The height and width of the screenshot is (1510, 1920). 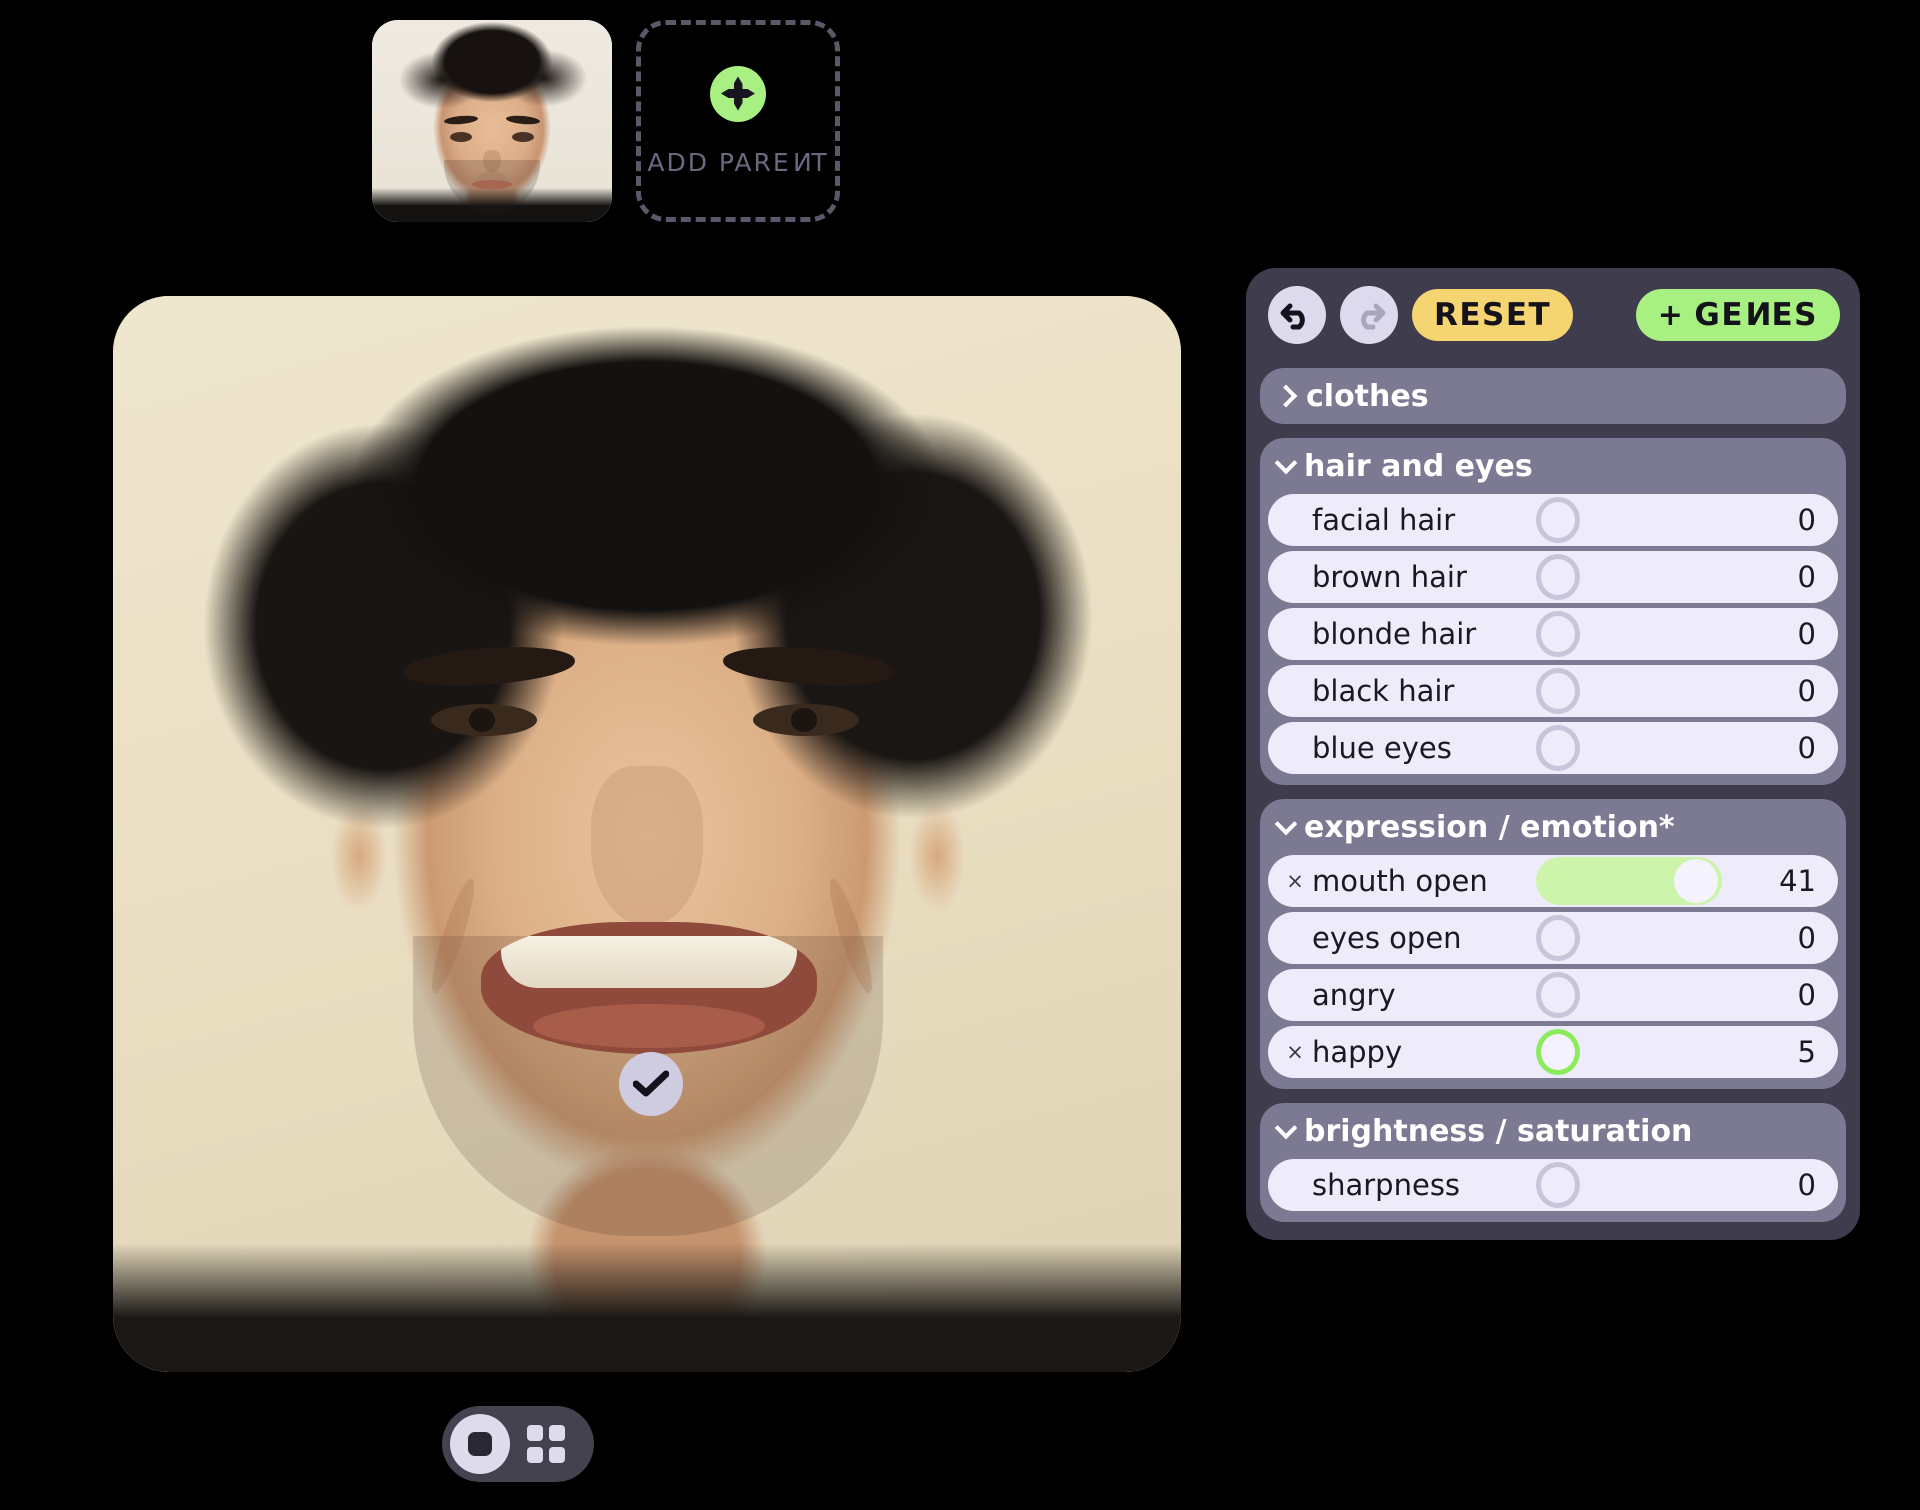 What do you see at coordinates (649, 962) in the screenshot?
I see `main-teeth` at bounding box center [649, 962].